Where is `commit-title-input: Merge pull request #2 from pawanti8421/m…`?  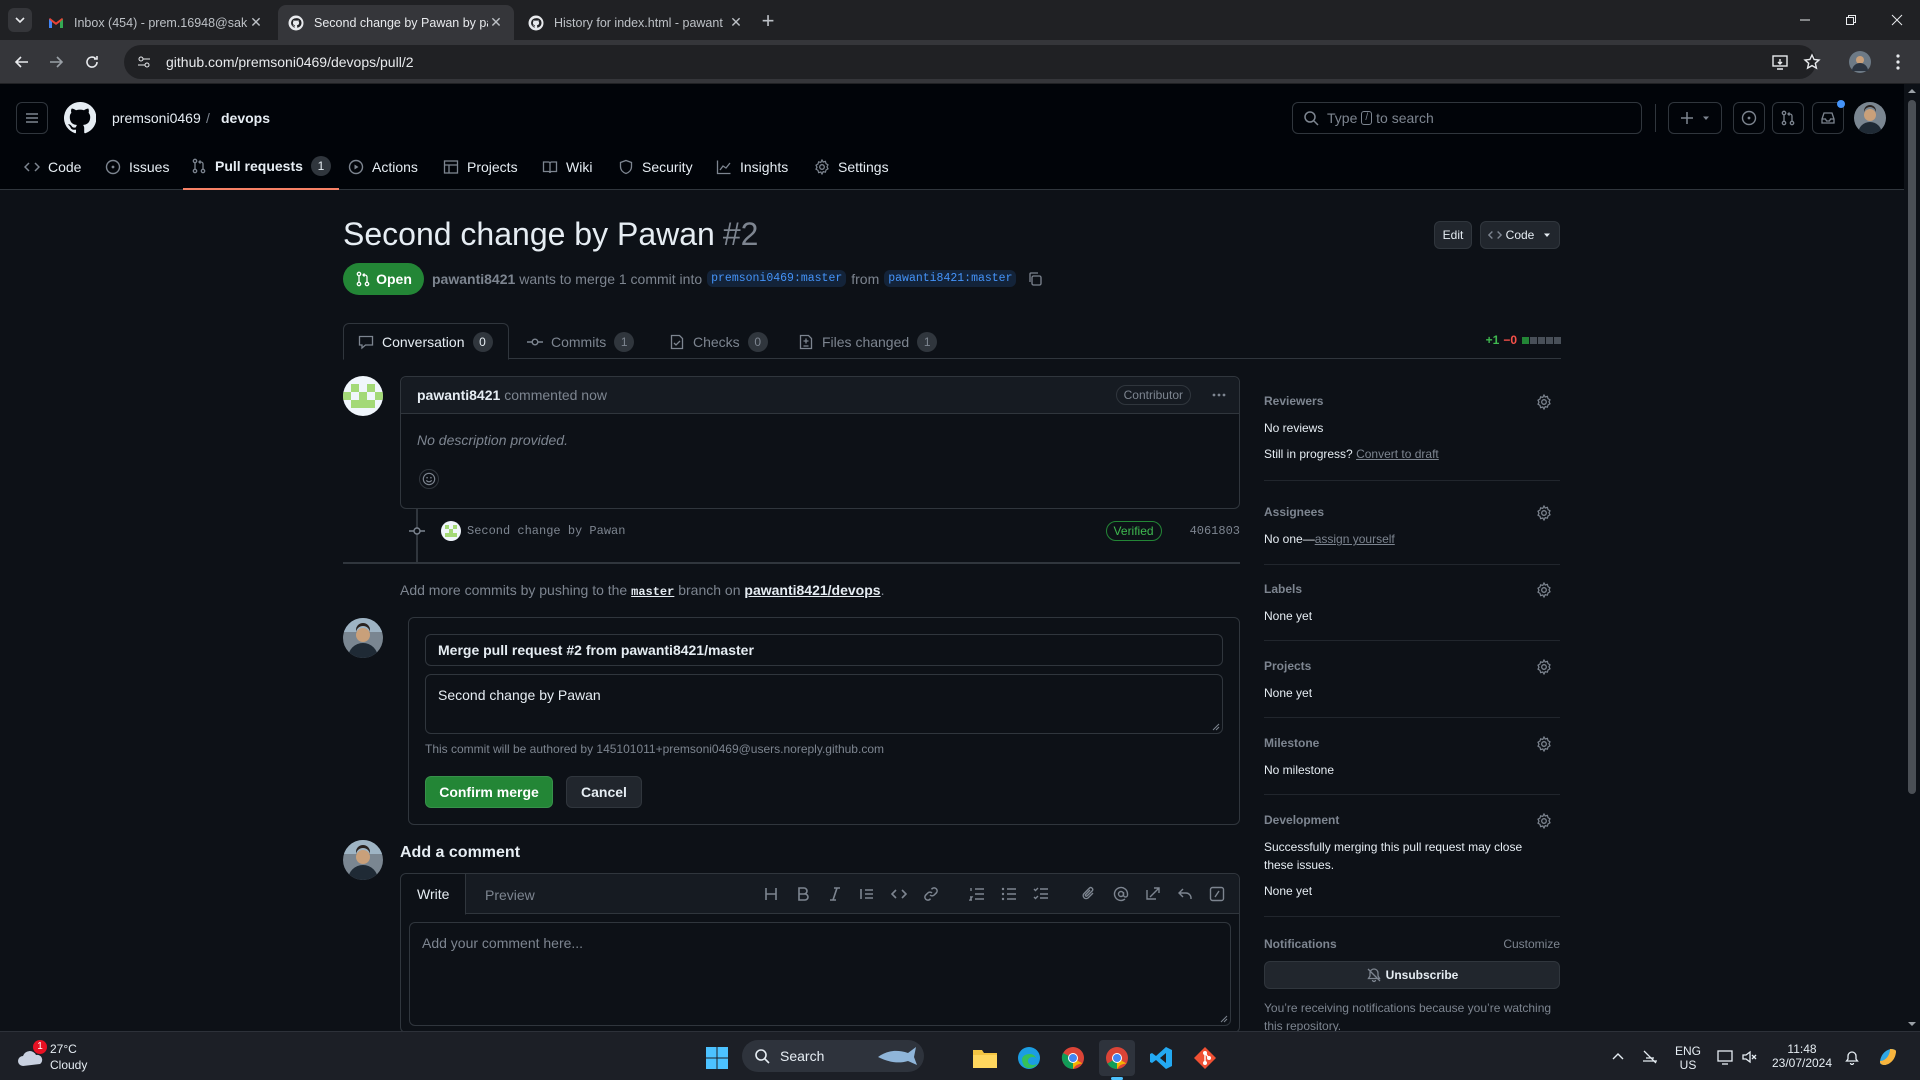 commit-title-input: Merge pull request #2 from pawanti8421/m… is located at coordinates (824, 650).